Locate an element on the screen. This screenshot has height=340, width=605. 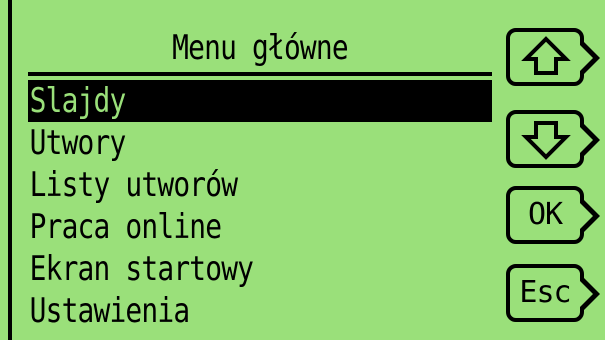
menu-item-ustawienia: Ustawienia is located at coordinates (260, 311).